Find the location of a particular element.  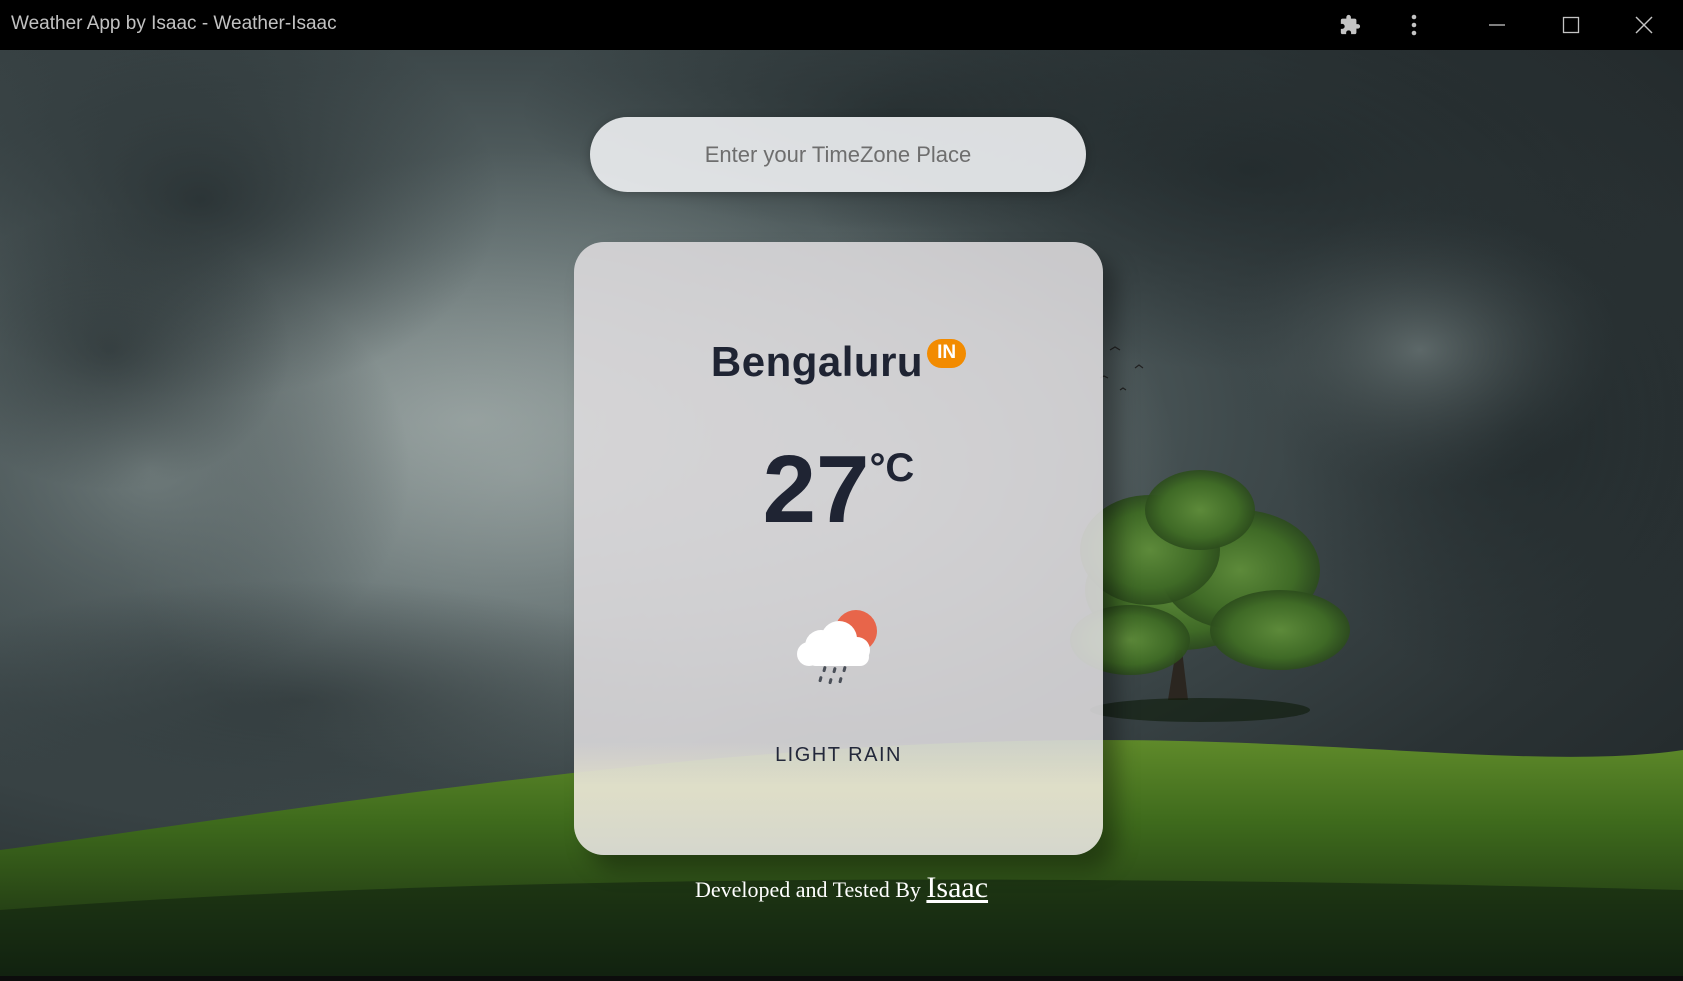

city-name: Bengaluru is located at coordinates (817, 361).